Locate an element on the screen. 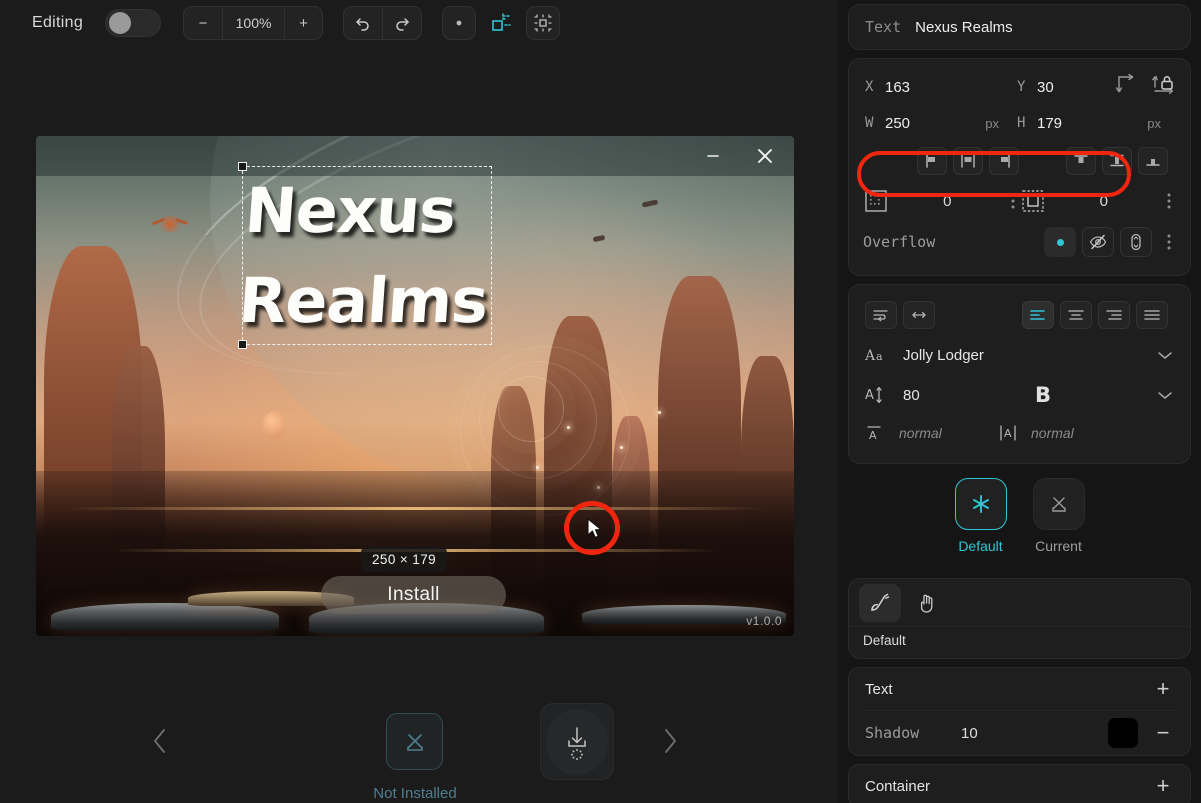  rotate-icon is located at coordinates (1126, 85).